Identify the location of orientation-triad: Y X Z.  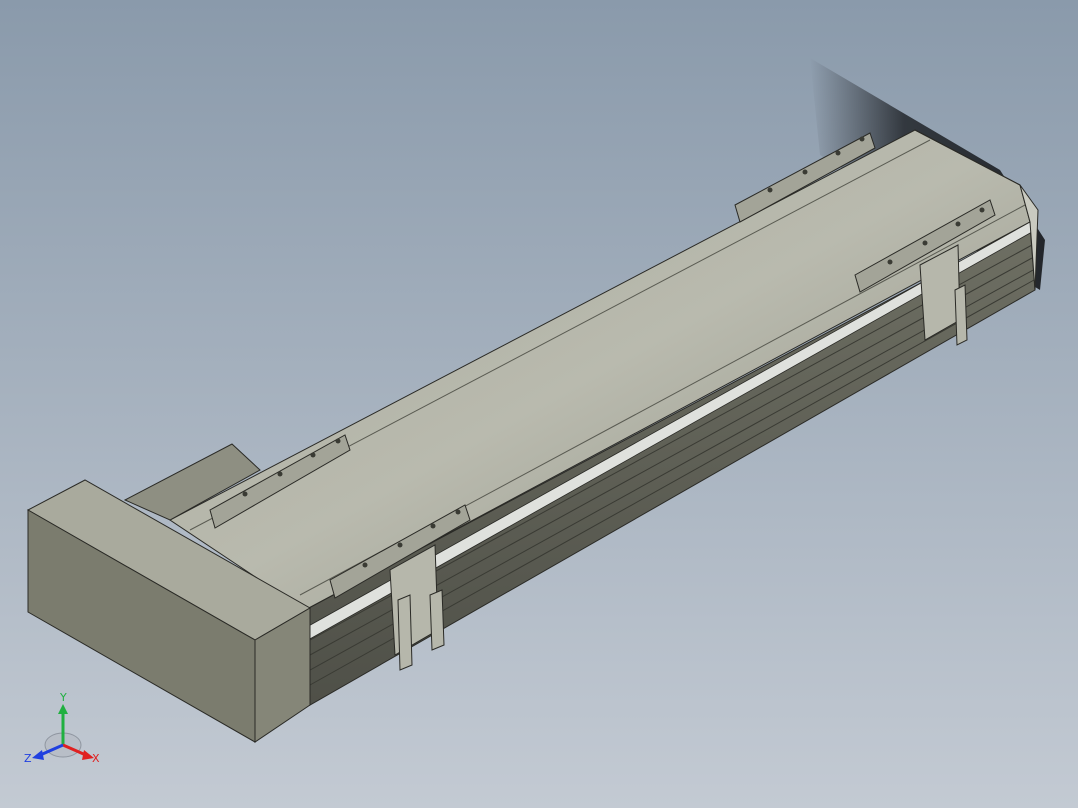
(62, 728).